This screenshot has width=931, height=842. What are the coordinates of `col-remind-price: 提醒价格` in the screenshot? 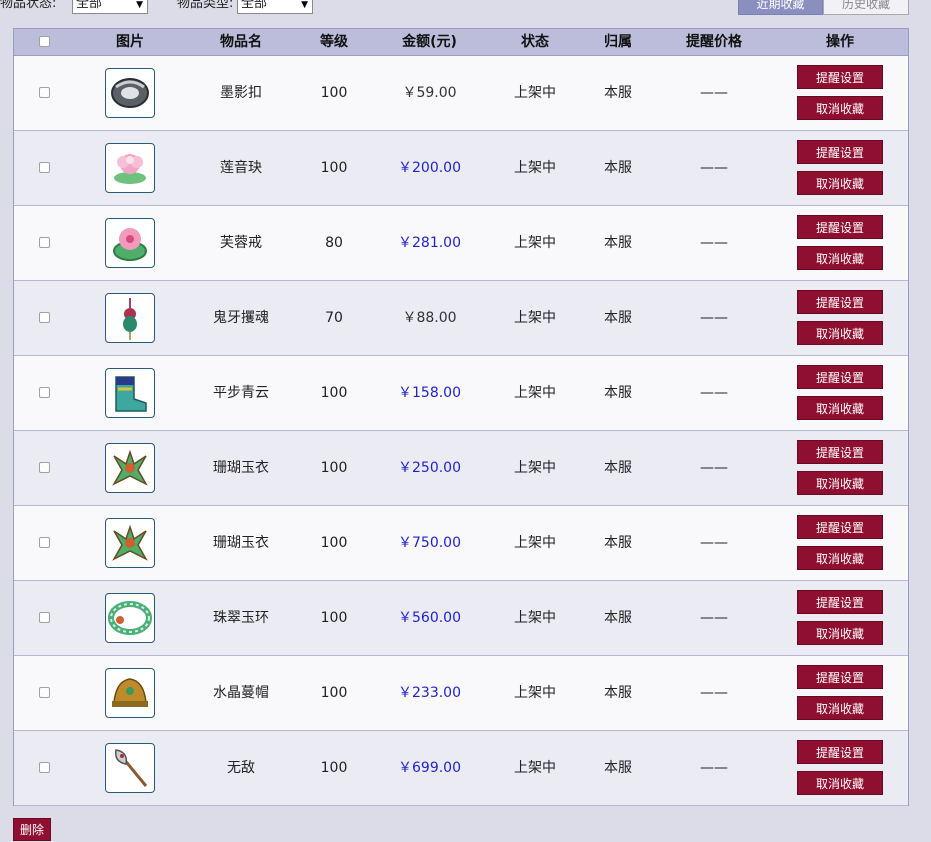 It's located at (714, 42).